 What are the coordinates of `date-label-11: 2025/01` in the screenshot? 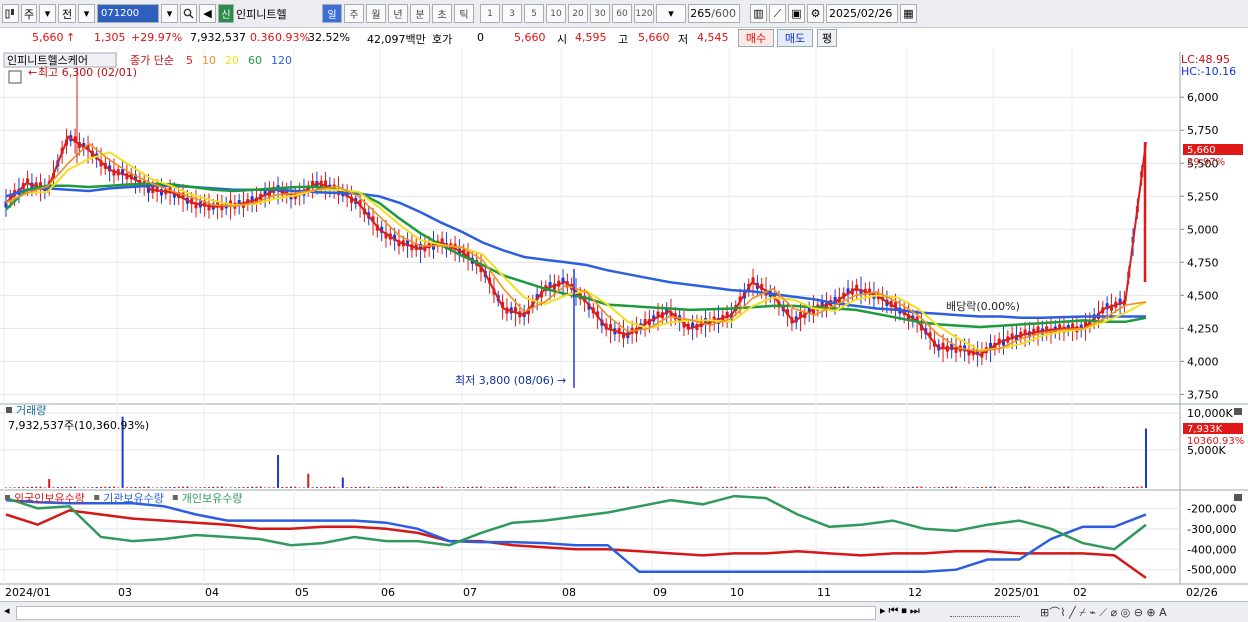 It's located at (1017, 592).